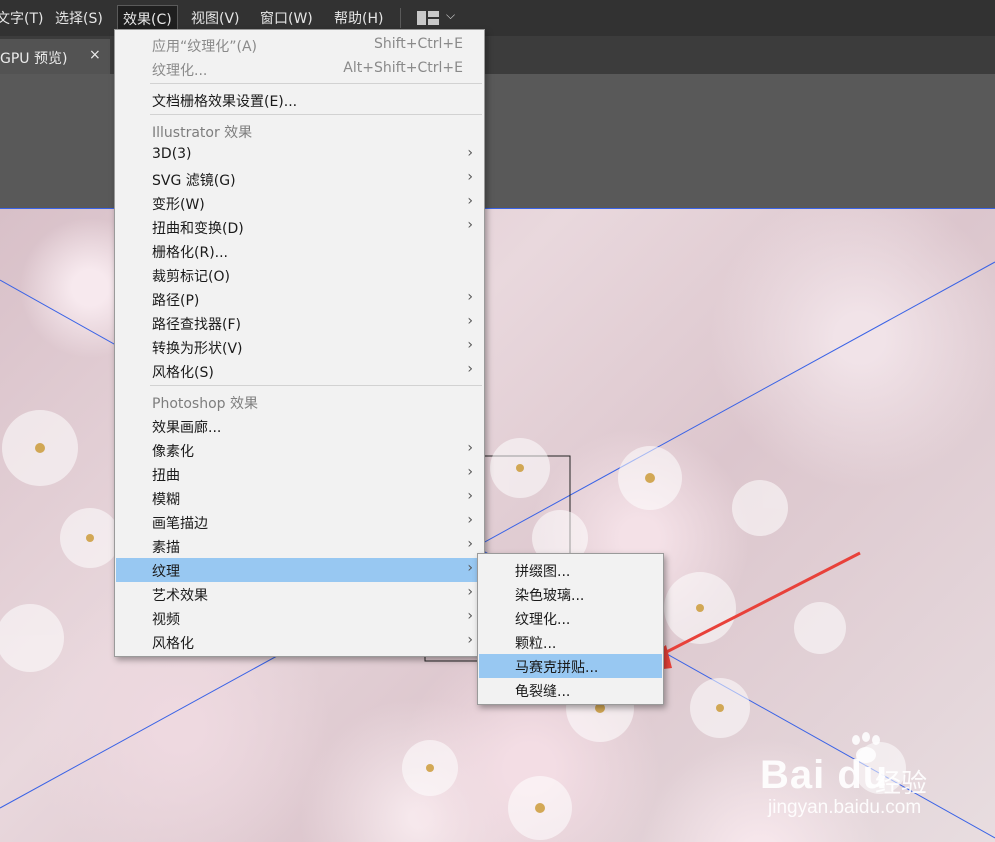 Image resolution: width=995 pixels, height=842 pixels. Describe the element at coordinates (299, 179) in the screenshot. I see `menu-item-svg-filters: SVG 滤镜(G) ›` at that location.